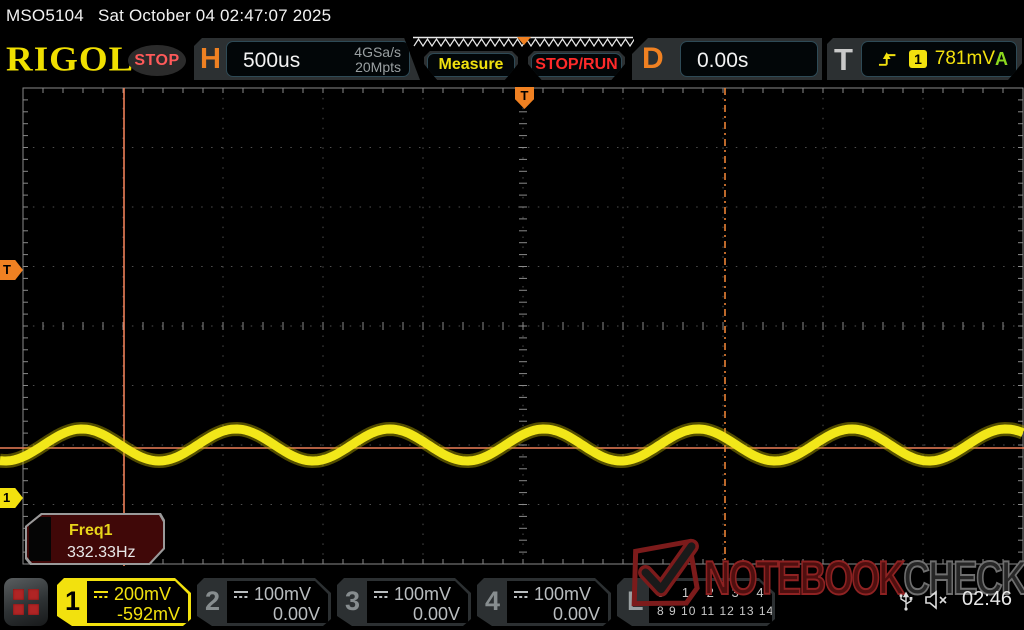  What do you see at coordinates (157, 60) in the screenshot?
I see `run-state-badge: STOP` at bounding box center [157, 60].